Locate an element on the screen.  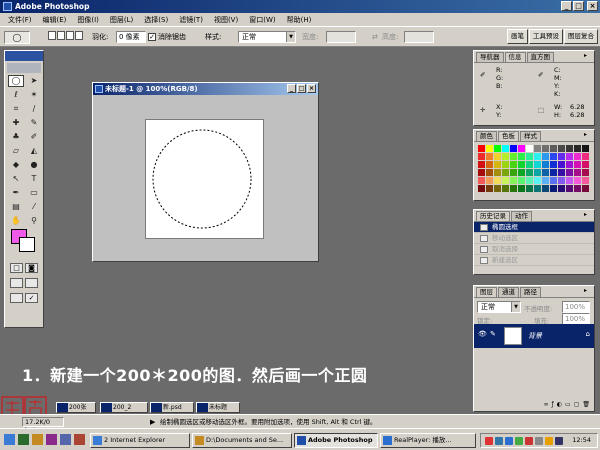
blend-mode-select: 正常 ▼ is located at coordinates (499, 307).